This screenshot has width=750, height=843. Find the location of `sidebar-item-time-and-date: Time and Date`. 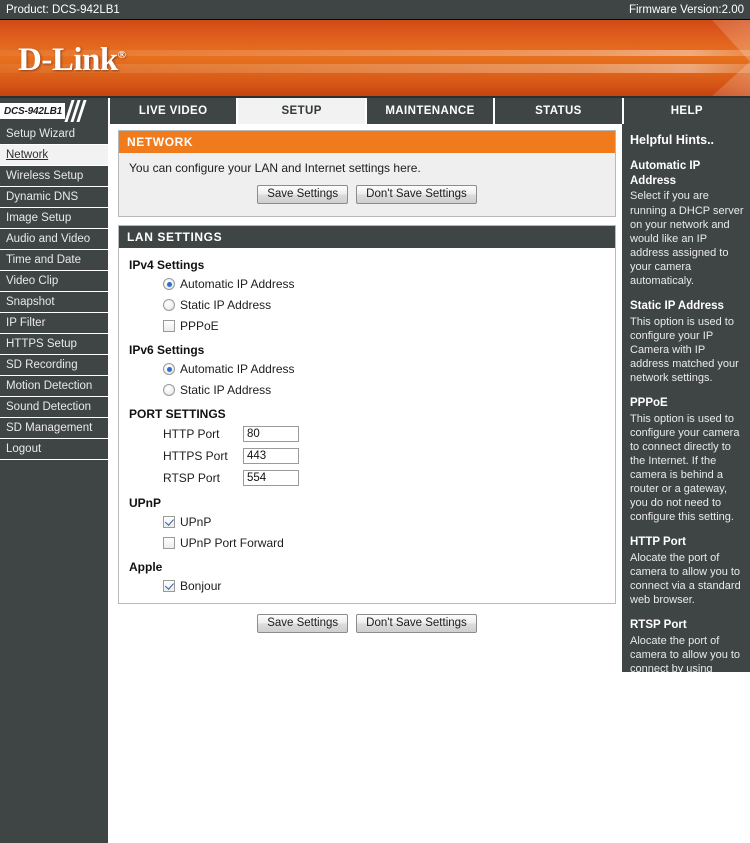

sidebar-item-time-and-date: Time and Date is located at coordinates (54, 260).